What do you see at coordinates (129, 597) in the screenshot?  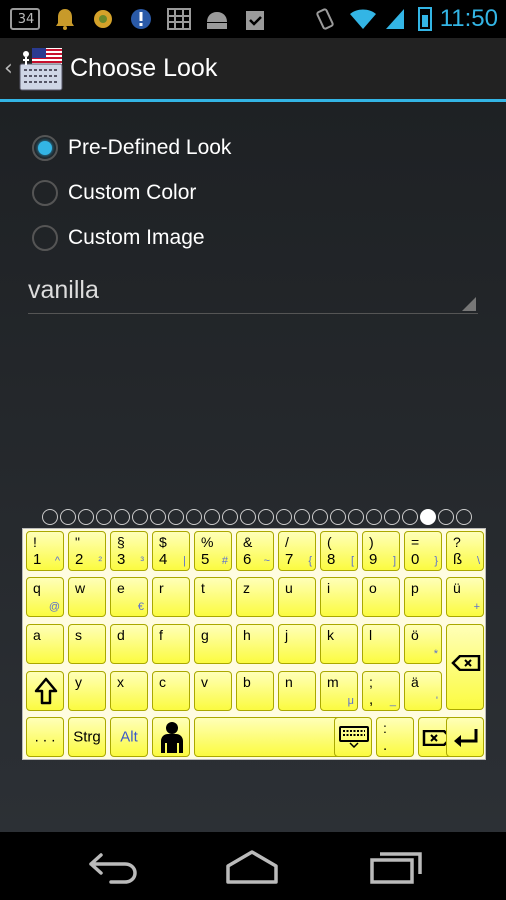 I see `key-e: e €` at bounding box center [129, 597].